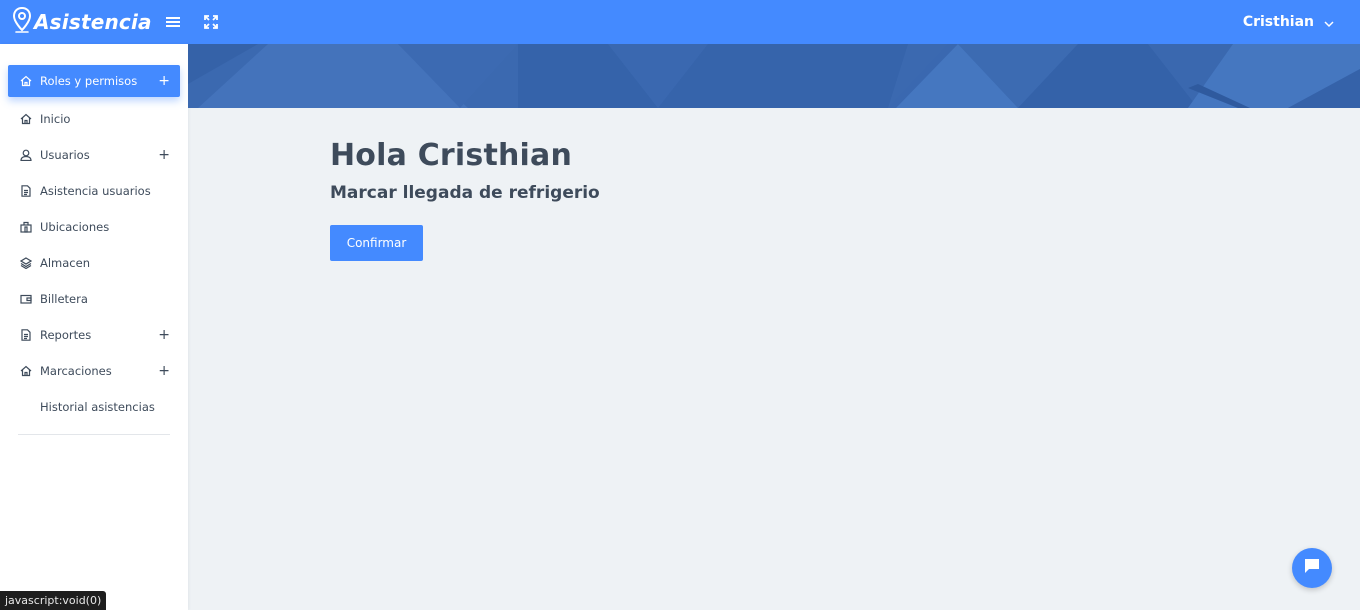 The height and width of the screenshot is (610, 1360). Describe the element at coordinates (89, 81) in the screenshot. I see `sidebar-item-label: Roles y permisos` at that location.